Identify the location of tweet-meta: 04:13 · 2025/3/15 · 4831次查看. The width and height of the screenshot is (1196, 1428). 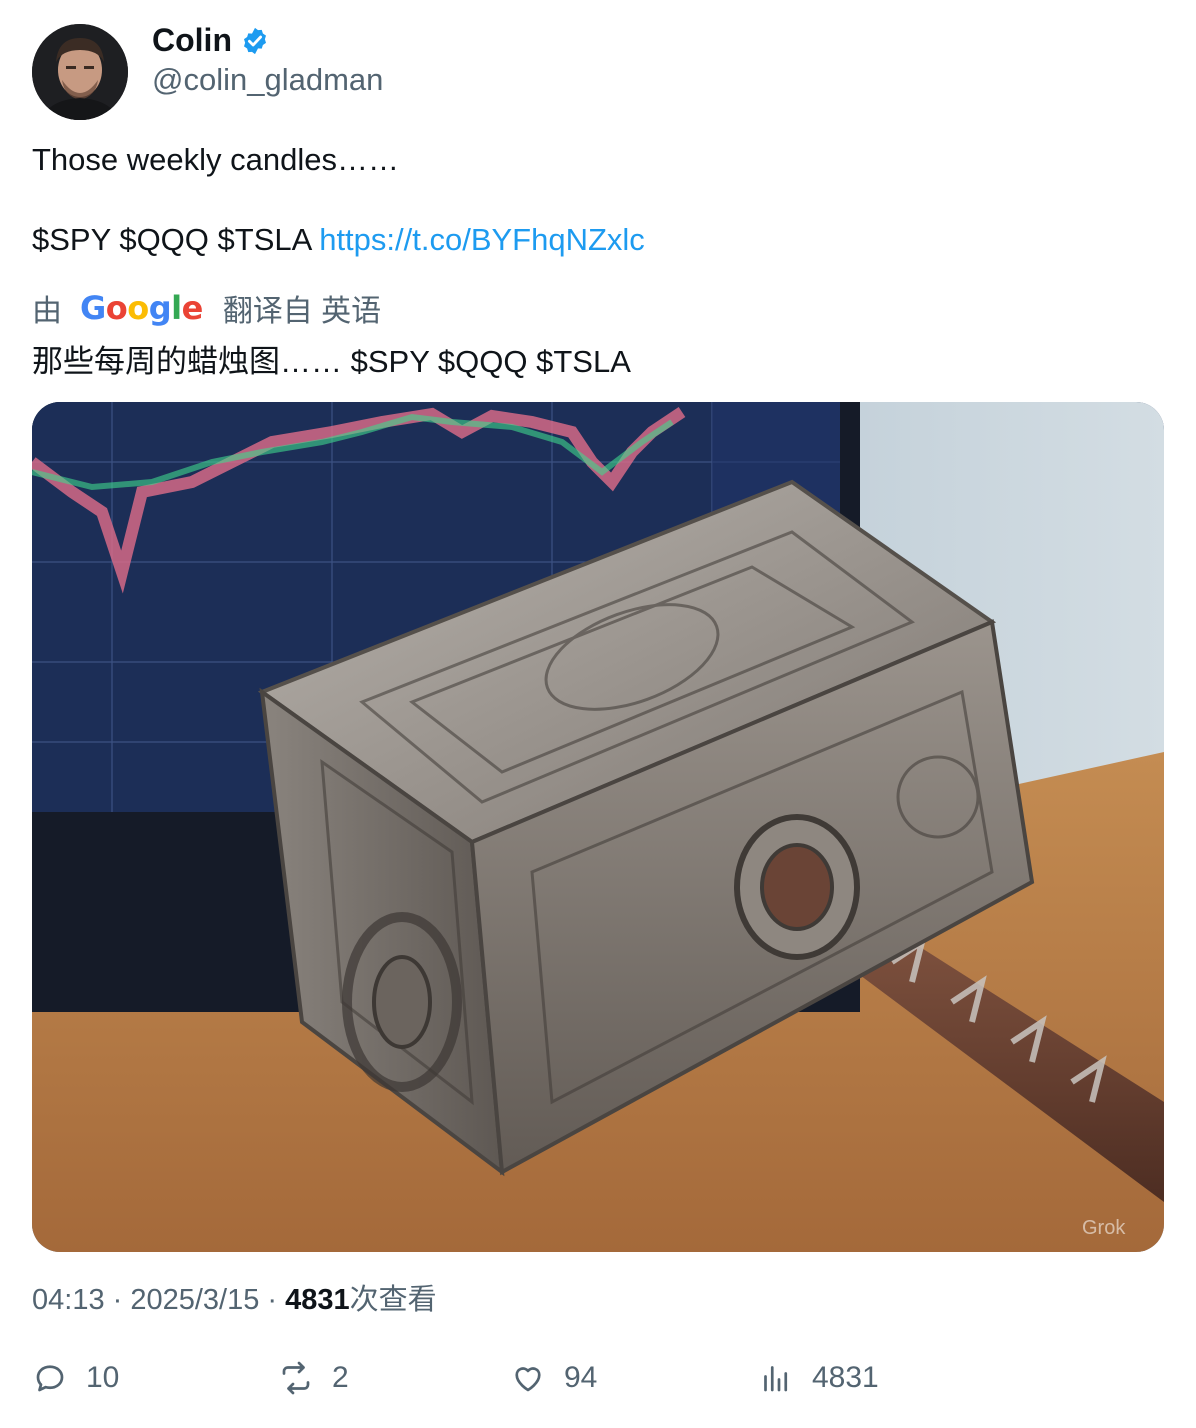
(234, 1297).